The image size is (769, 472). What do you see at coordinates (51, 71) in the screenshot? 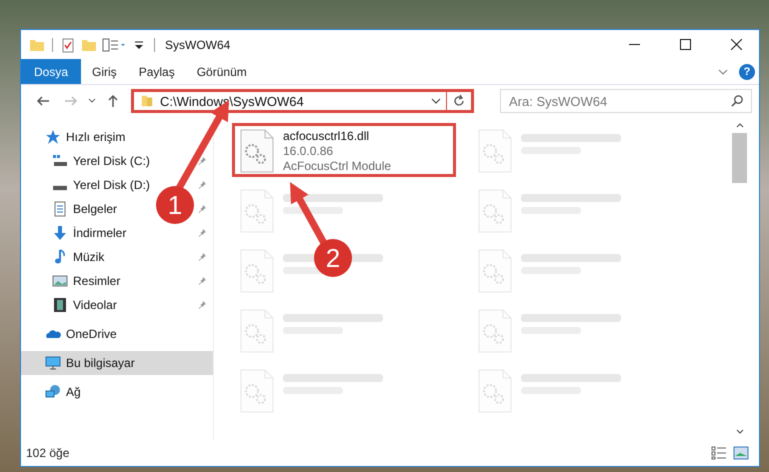
I see `file-tab: Dosya` at bounding box center [51, 71].